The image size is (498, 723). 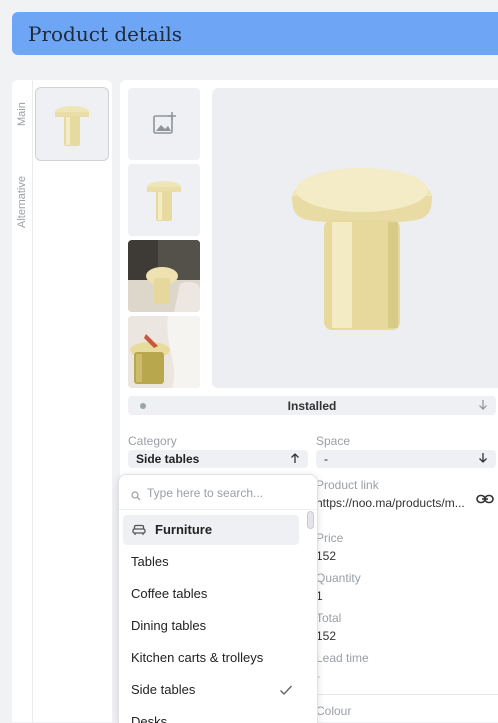 I want to click on total-label: Total, so click(x=329, y=618).